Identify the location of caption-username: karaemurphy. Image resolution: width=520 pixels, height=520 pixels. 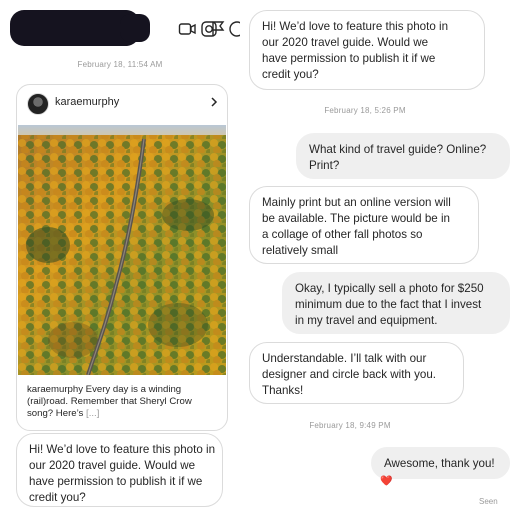
(55, 389).